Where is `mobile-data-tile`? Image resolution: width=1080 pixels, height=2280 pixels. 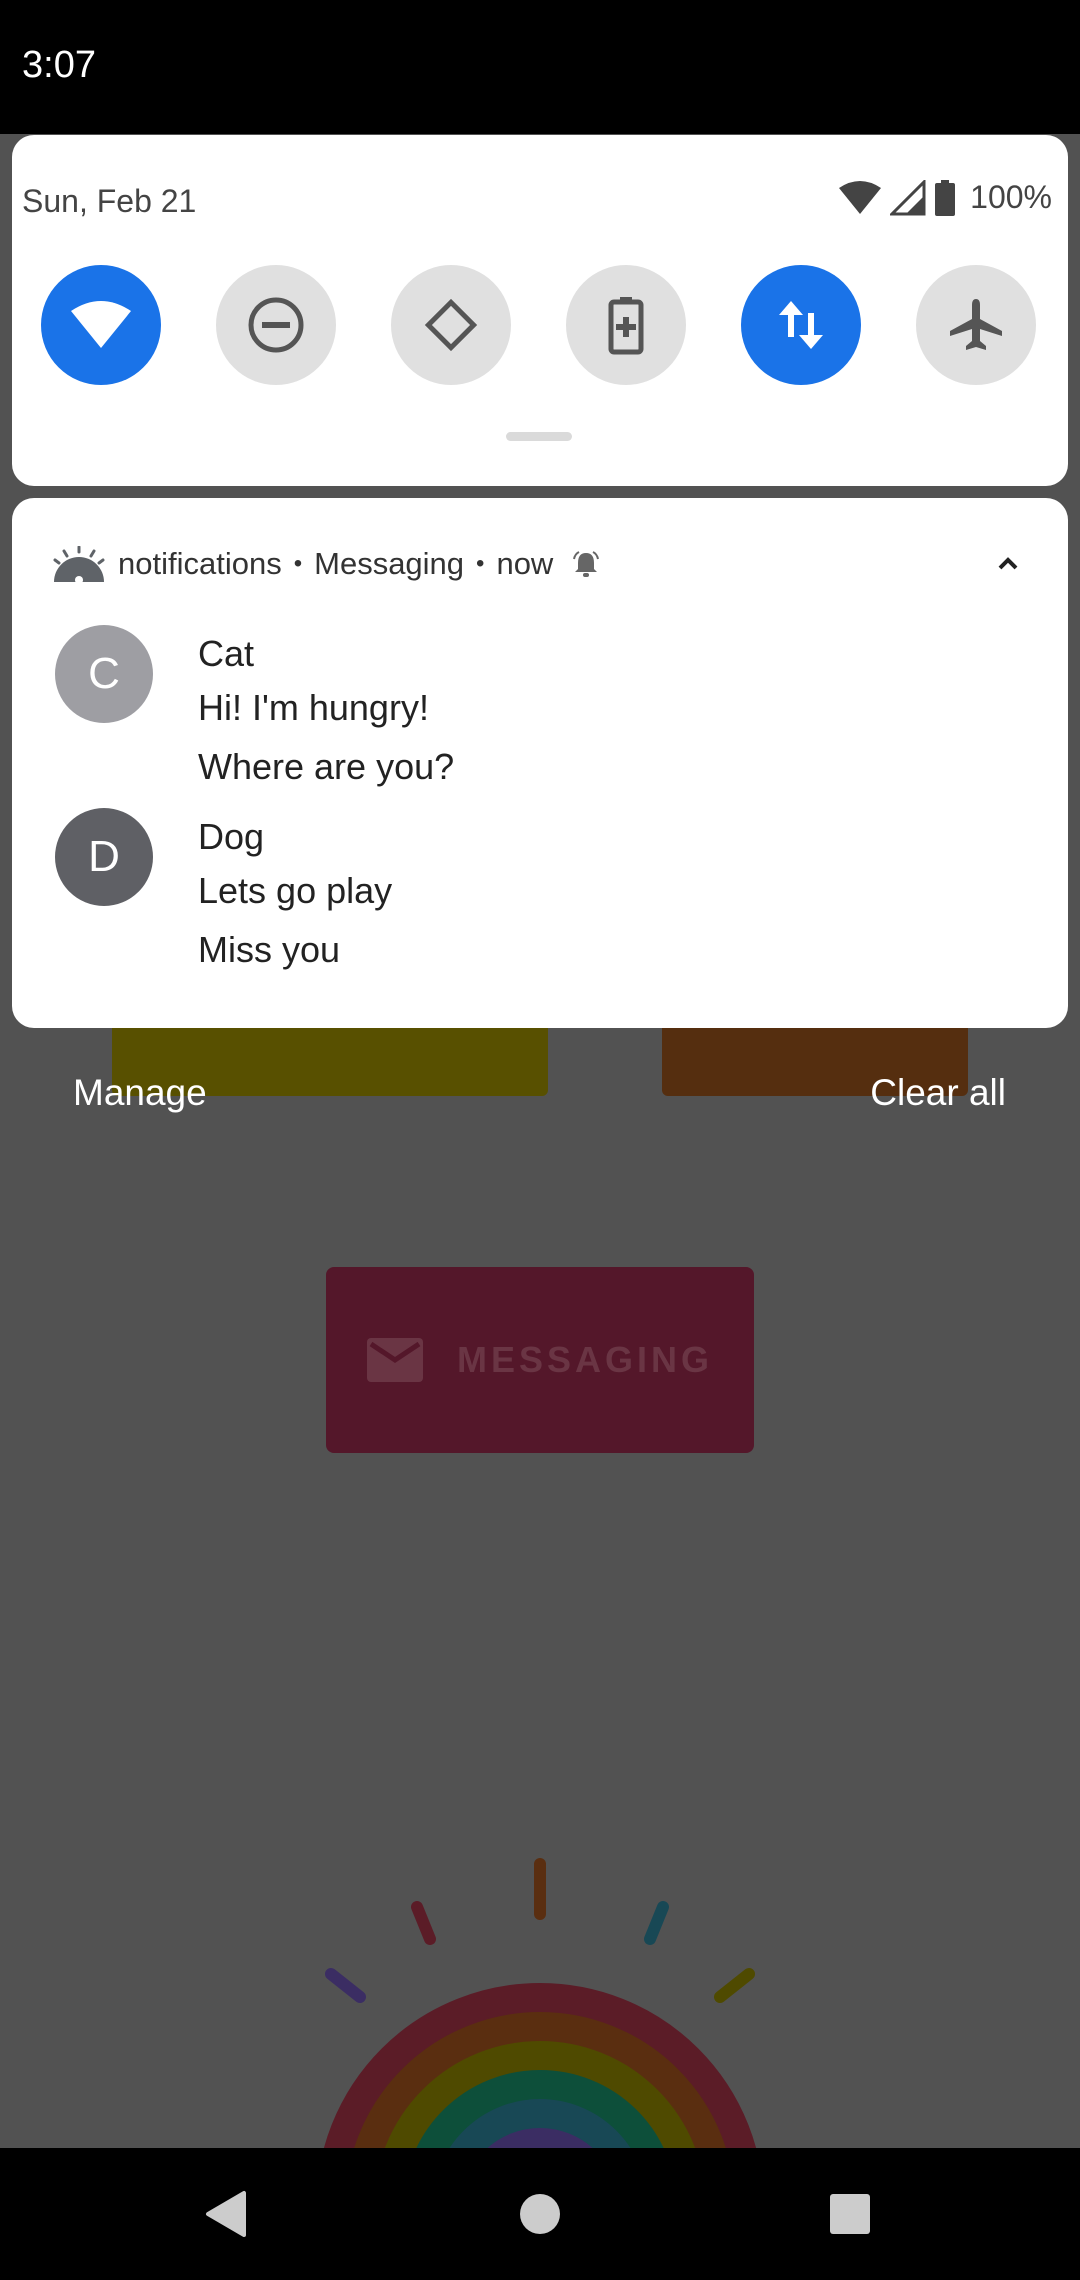 mobile-data-tile is located at coordinates (801, 325).